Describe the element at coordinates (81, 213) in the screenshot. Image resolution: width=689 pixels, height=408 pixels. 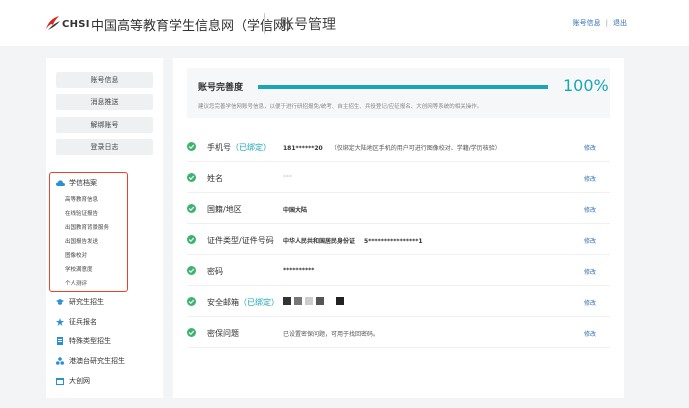
I see `archive-item-online-report: 在线验证报告` at that location.